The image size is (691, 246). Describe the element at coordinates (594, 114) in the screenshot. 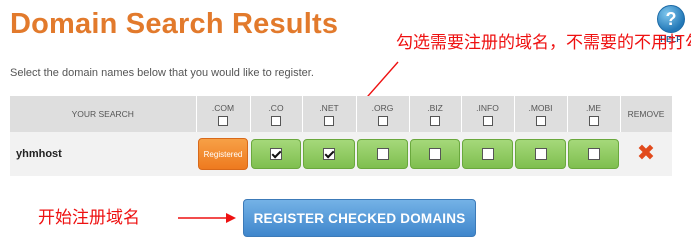

I see `tld-header-me: .ME` at that location.